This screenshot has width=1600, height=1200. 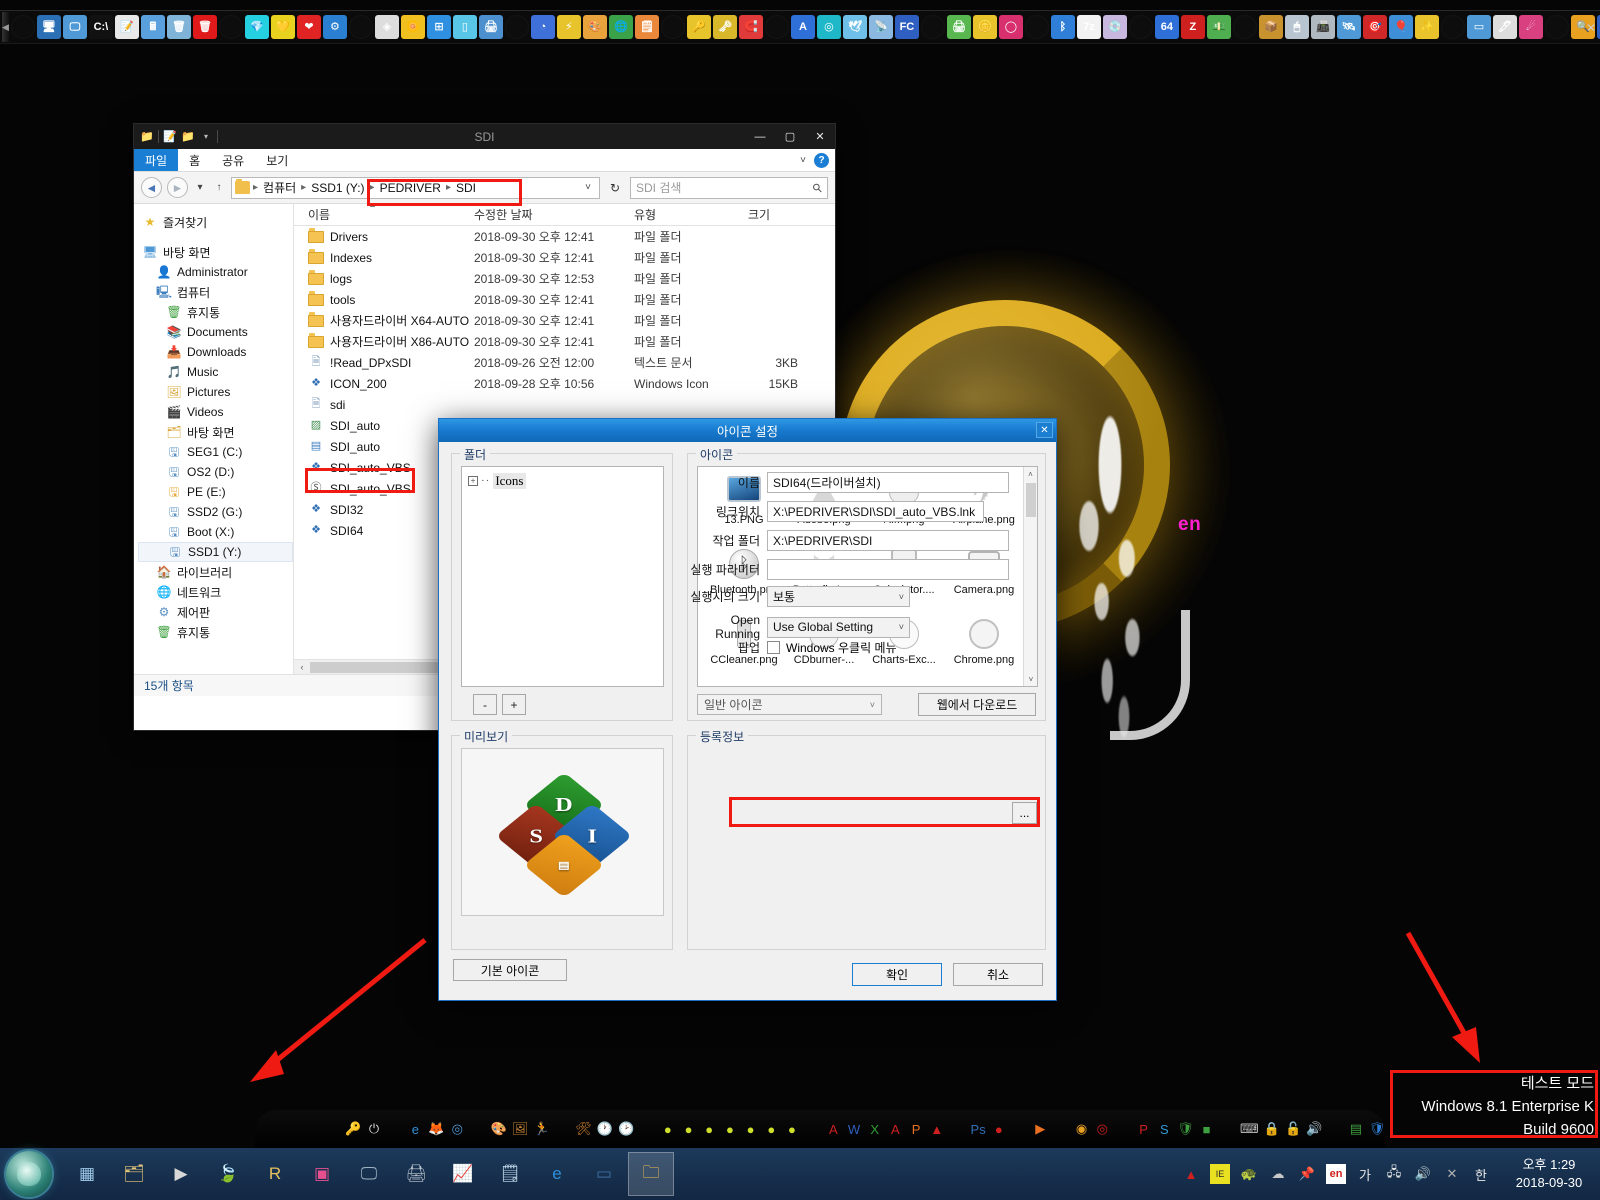 I want to click on expand-icon: +, so click(x=473, y=481).